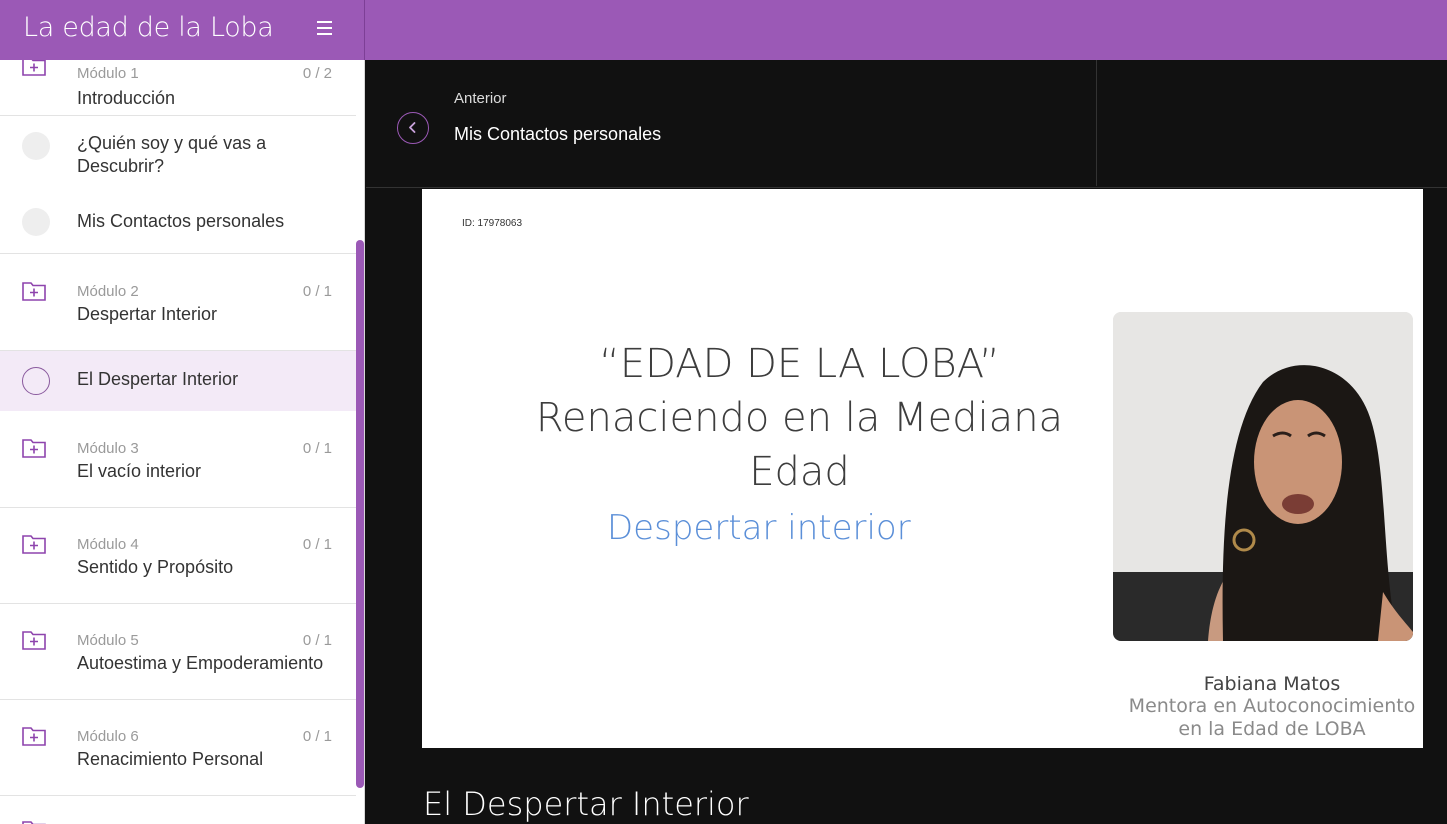 The height and width of the screenshot is (824, 1447). Describe the element at coordinates (108, 736) in the screenshot. I see `module-label: Módulo 6` at that location.